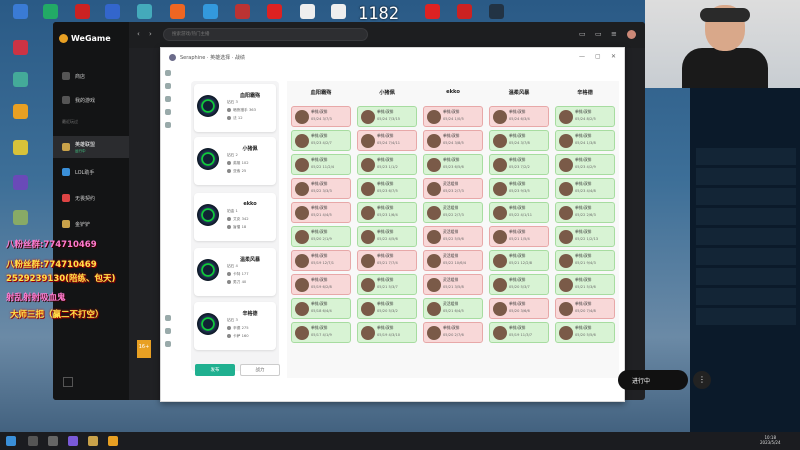 The width and height of the screenshot is (800, 450). I want to click on home-icon, so click(168, 73).